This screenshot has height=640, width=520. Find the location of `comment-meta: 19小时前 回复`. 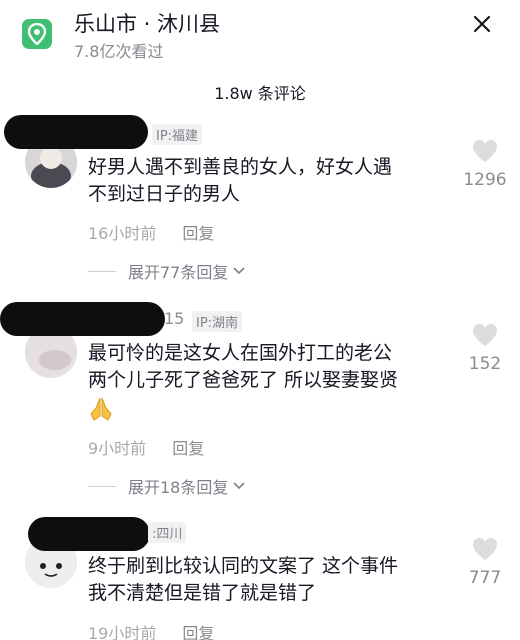

comment-meta: 19小时前 回复 is located at coordinates (151, 630).